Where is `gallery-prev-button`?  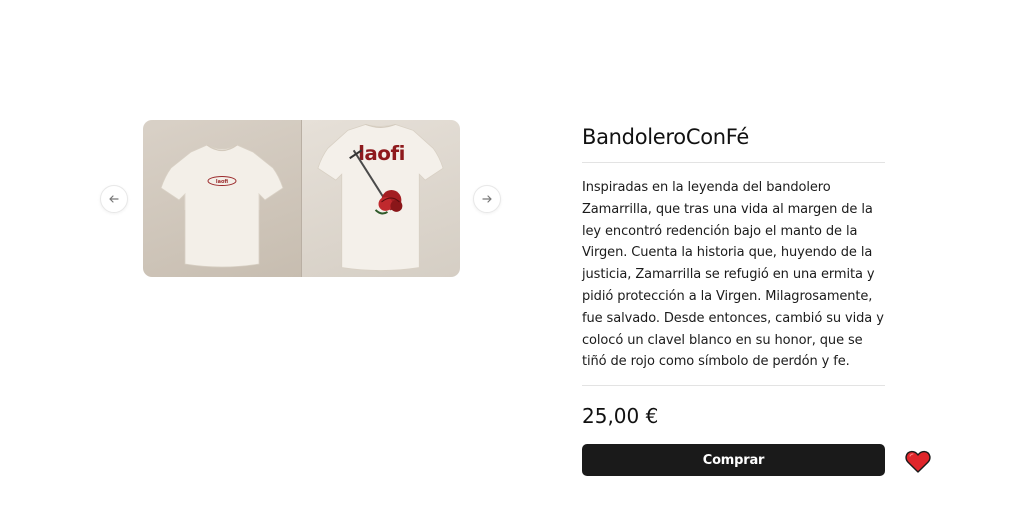 gallery-prev-button is located at coordinates (114, 199).